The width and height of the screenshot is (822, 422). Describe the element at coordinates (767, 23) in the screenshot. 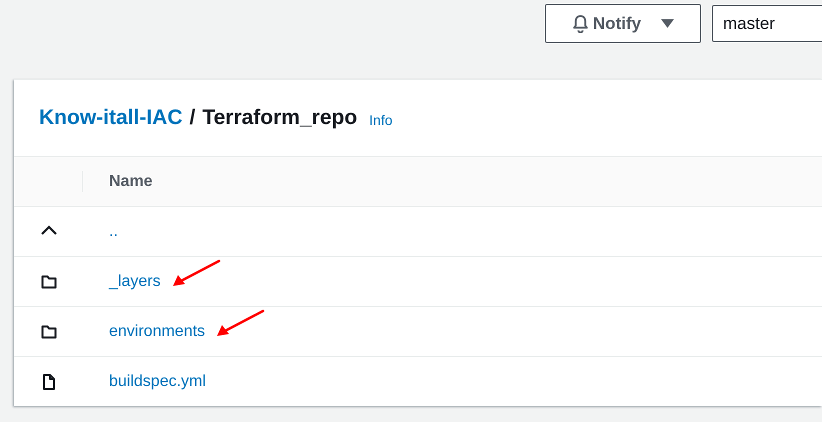

I see `branch-field: master` at that location.